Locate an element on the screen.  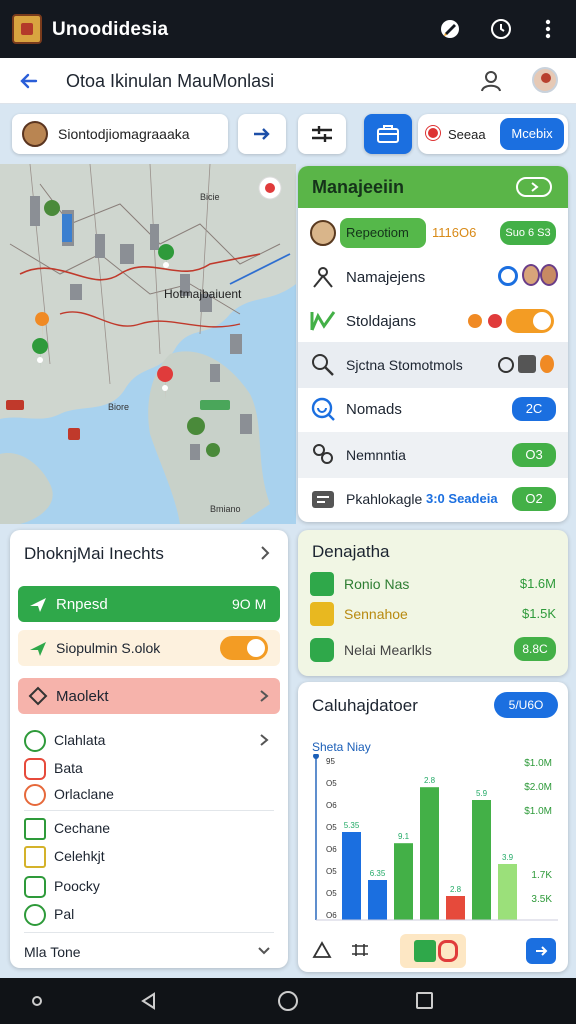
manager-row-reports: Repeotiom 1116O6 Suo 6 S3 is located at coordinates (433, 233).